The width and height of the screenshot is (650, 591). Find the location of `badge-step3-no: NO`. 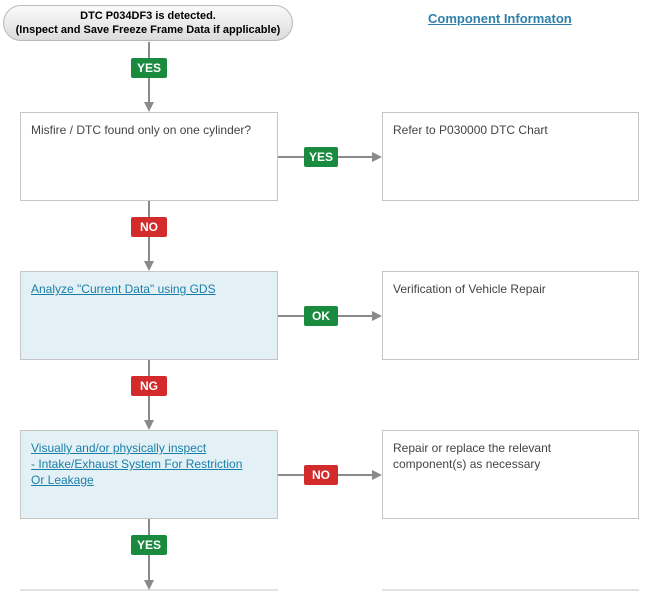

badge-step3-no: NO is located at coordinates (321, 475).